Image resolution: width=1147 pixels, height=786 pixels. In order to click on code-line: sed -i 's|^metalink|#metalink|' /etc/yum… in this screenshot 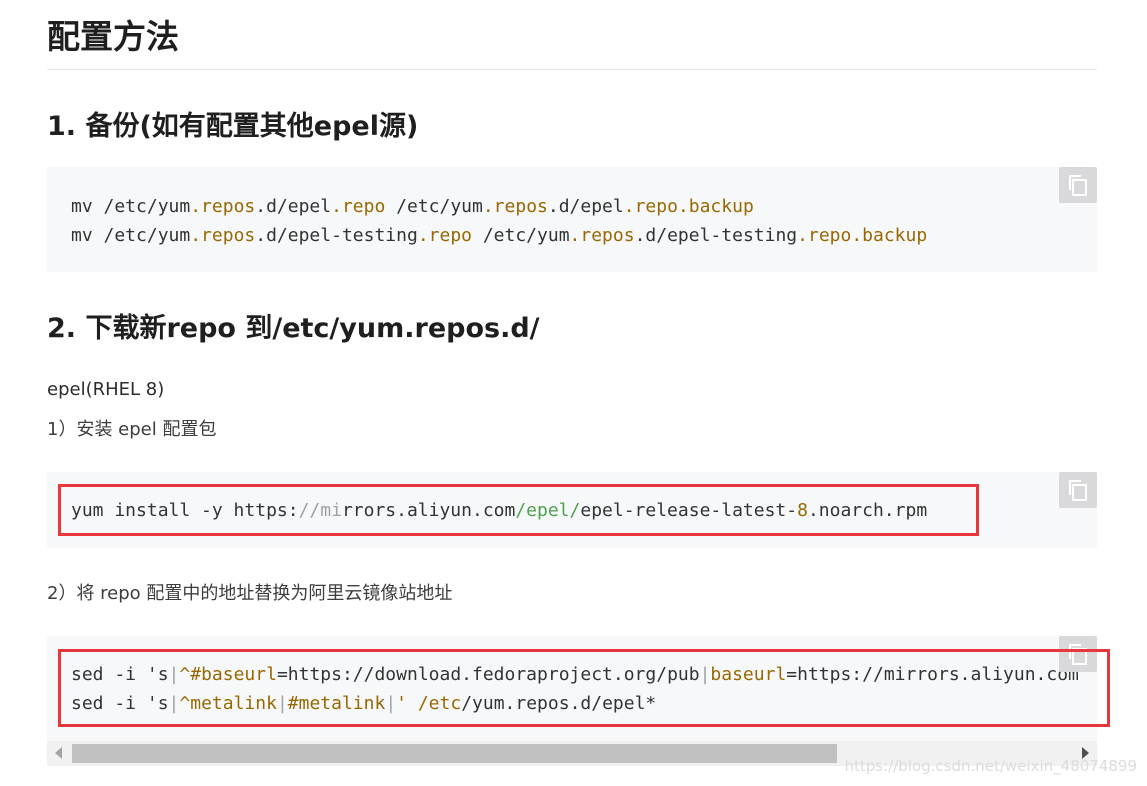, I will do `click(364, 703)`.